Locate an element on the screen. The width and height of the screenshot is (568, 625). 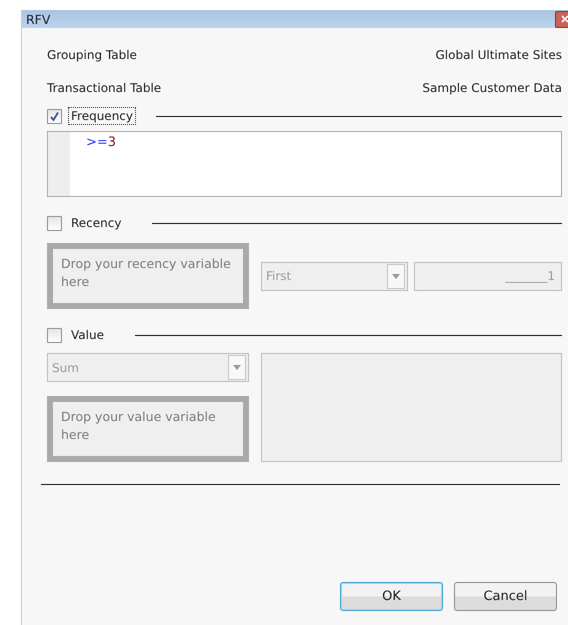
table-value: Sample Customer Data is located at coordinates (492, 87).